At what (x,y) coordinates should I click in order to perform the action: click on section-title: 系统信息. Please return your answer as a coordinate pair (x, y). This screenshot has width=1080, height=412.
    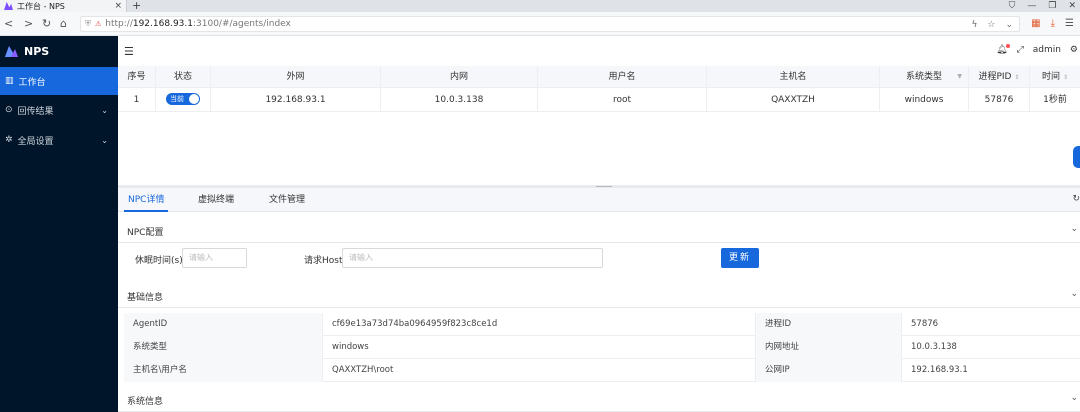
    Looking at the image, I should click on (145, 402).